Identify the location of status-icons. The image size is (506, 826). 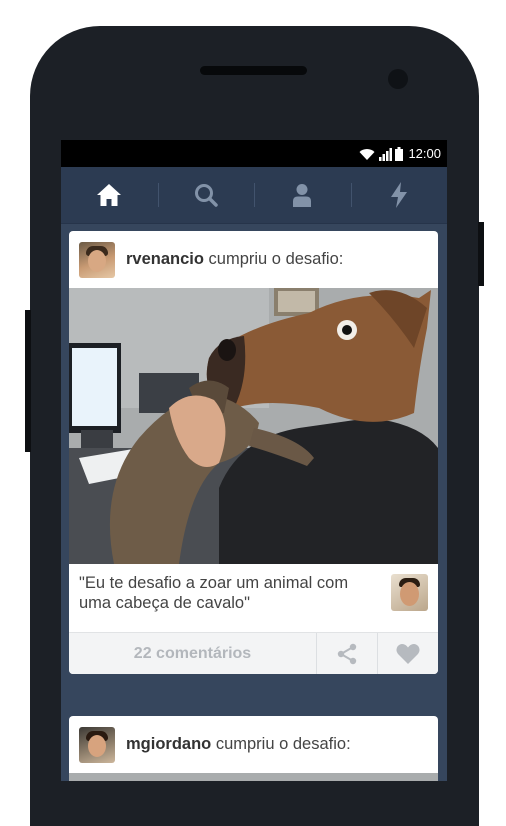
(381, 153).